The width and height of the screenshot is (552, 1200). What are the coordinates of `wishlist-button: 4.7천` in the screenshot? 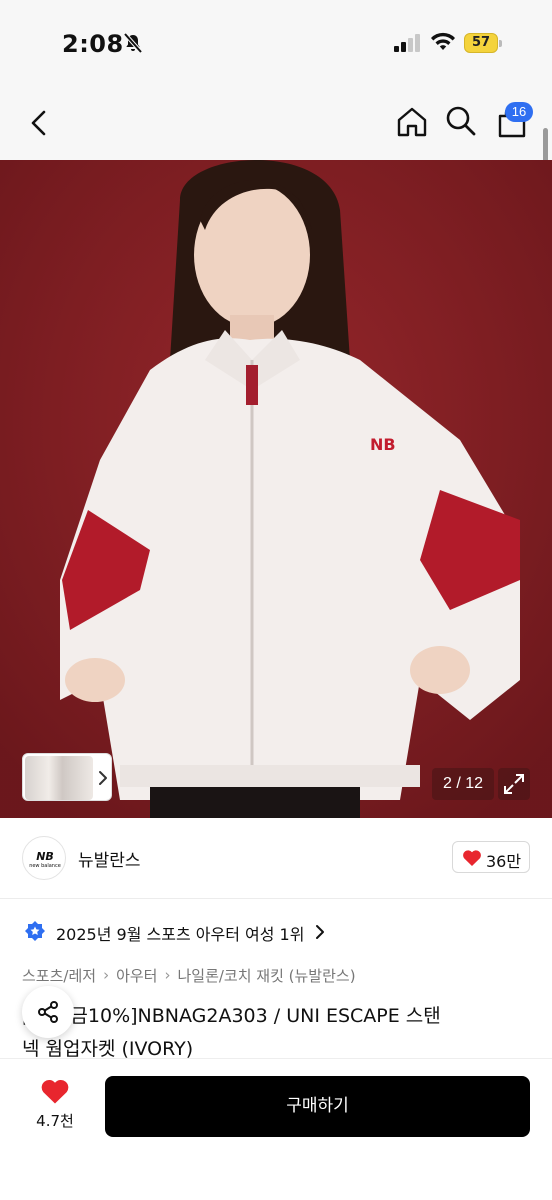 It's located at (55, 1106).